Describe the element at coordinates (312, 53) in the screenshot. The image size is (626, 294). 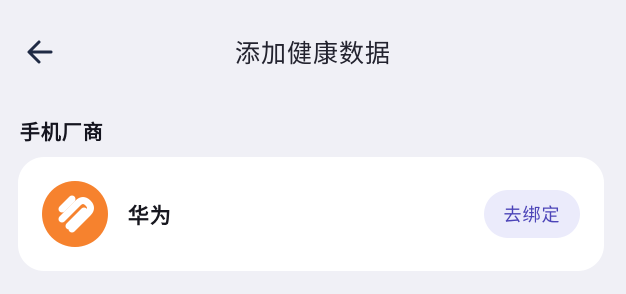
I see `page-title: 添加健康数据` at that location.